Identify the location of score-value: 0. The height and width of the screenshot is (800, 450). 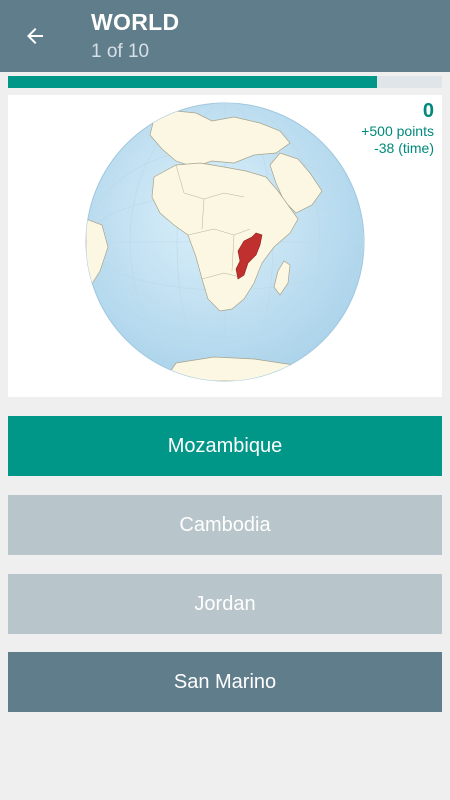
(428, 111).